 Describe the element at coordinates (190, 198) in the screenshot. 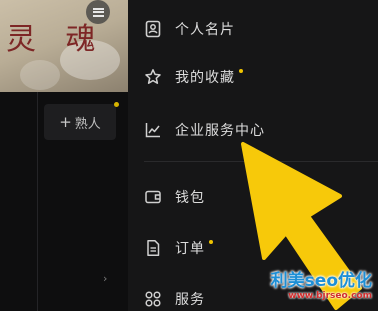

I see `drawer-item-label: 钱包` at that location.